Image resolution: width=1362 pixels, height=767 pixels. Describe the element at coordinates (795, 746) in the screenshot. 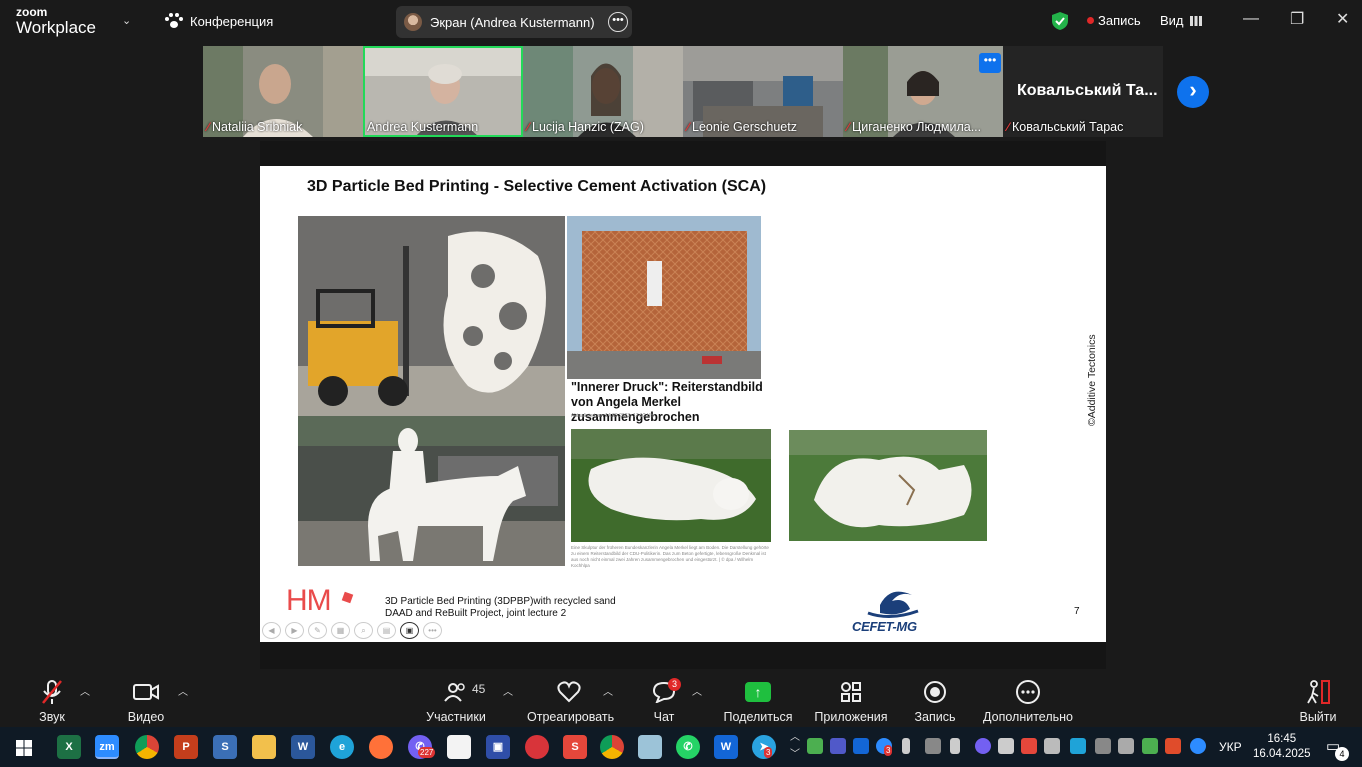

I see `tray-overflow-icon: ︿ ﹀` at that location.